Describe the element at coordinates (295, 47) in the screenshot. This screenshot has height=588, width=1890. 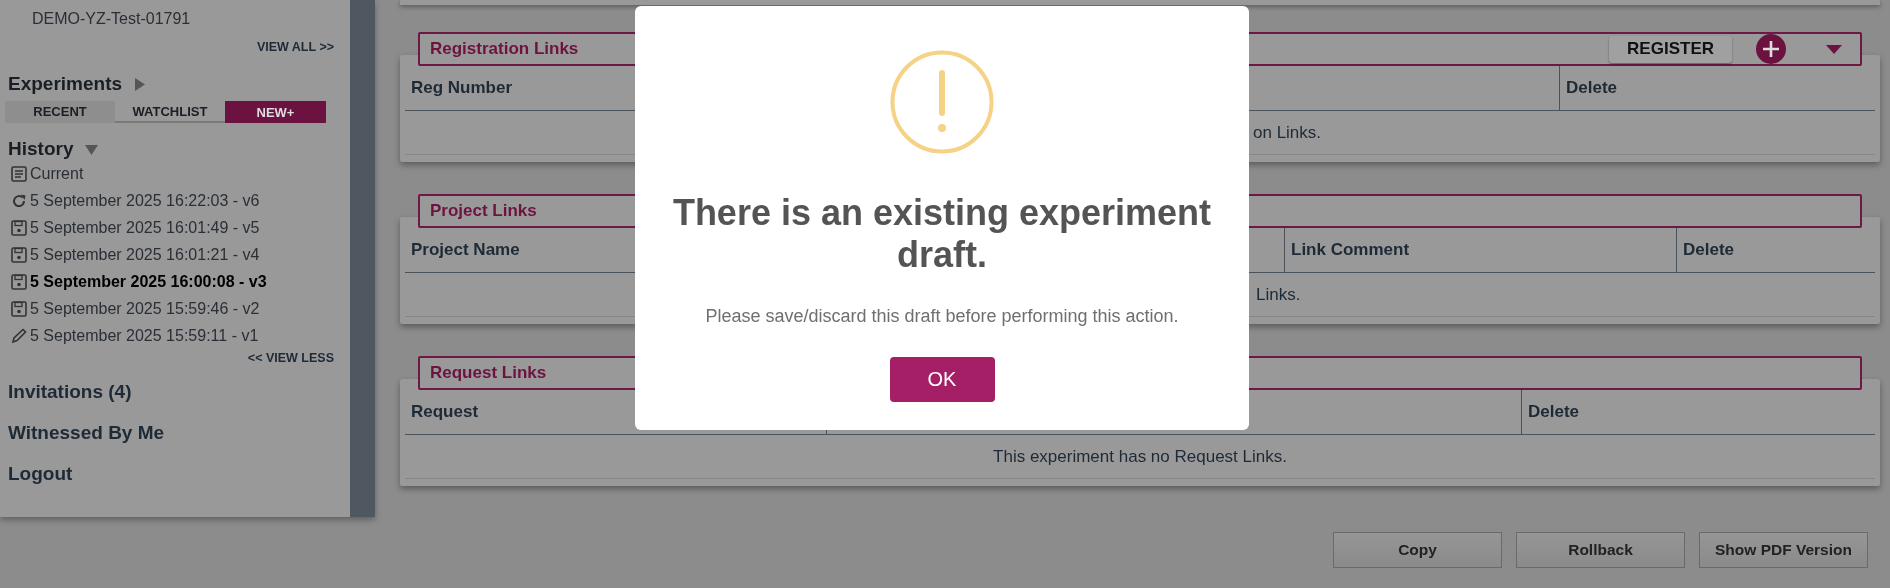
I see `view-all-link: VIEW ALL >>` at that location.